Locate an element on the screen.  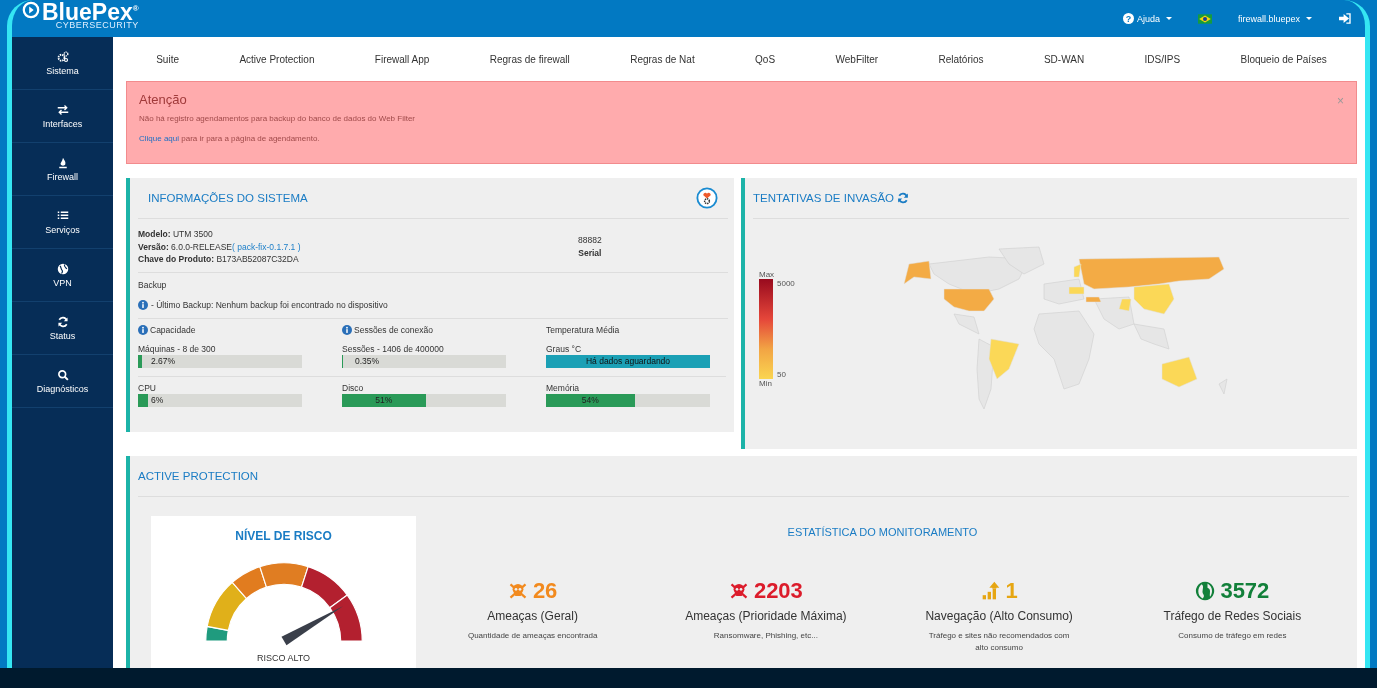
info-field: Chave do Produto: B173AB52087C32DA is located at coordinates (358, 259).